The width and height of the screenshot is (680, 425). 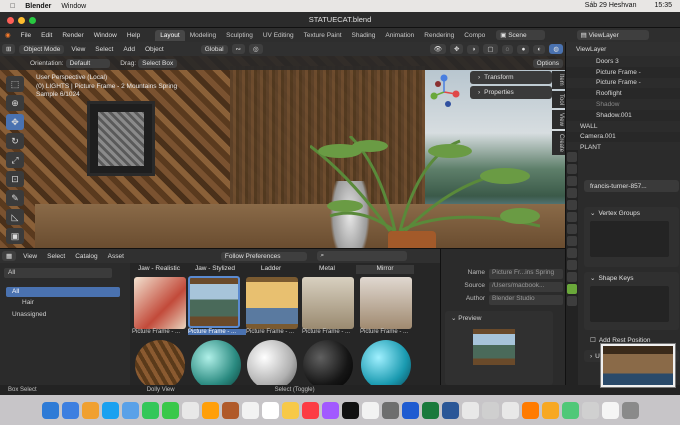 What do you see at coordinates (473, 49) in the screenshot?
I see `overlay-icon: ◑` at bounding box center [473, 49].